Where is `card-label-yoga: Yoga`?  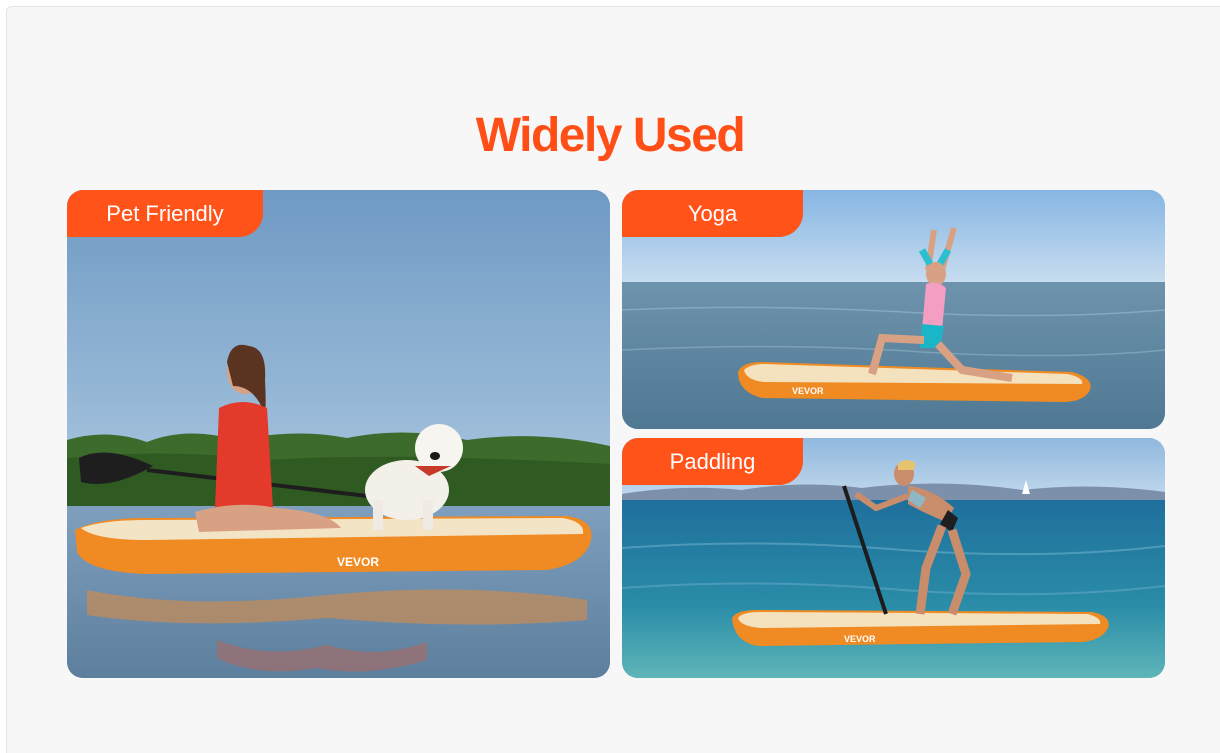 card-label-yoga: Yoga is located at coordinates (712, 213).